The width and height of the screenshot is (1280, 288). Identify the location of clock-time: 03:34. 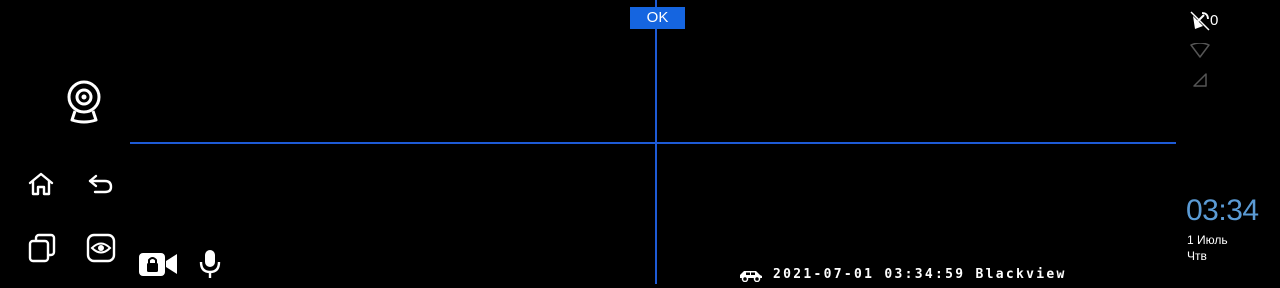
(1222, 210).